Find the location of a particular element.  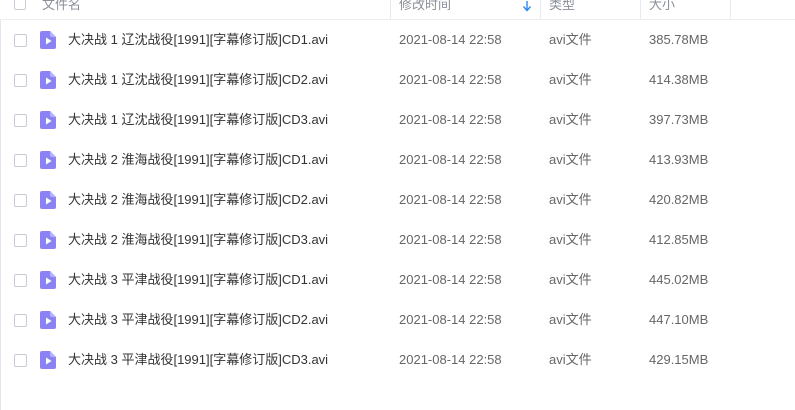

file-size: 420.82MB is located at coordinates (679, 199).